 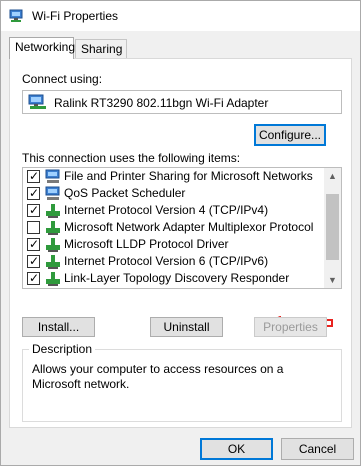 I want to click on list-item: ✓ Microsoft LLDP Protocol Driver, so click(x=173, y=244).